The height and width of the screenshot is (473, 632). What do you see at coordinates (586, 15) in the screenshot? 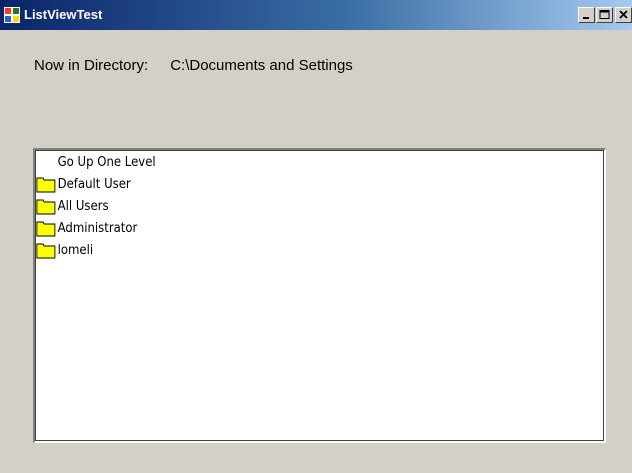
I see `minimize-button` at bounding box center [586, 15].